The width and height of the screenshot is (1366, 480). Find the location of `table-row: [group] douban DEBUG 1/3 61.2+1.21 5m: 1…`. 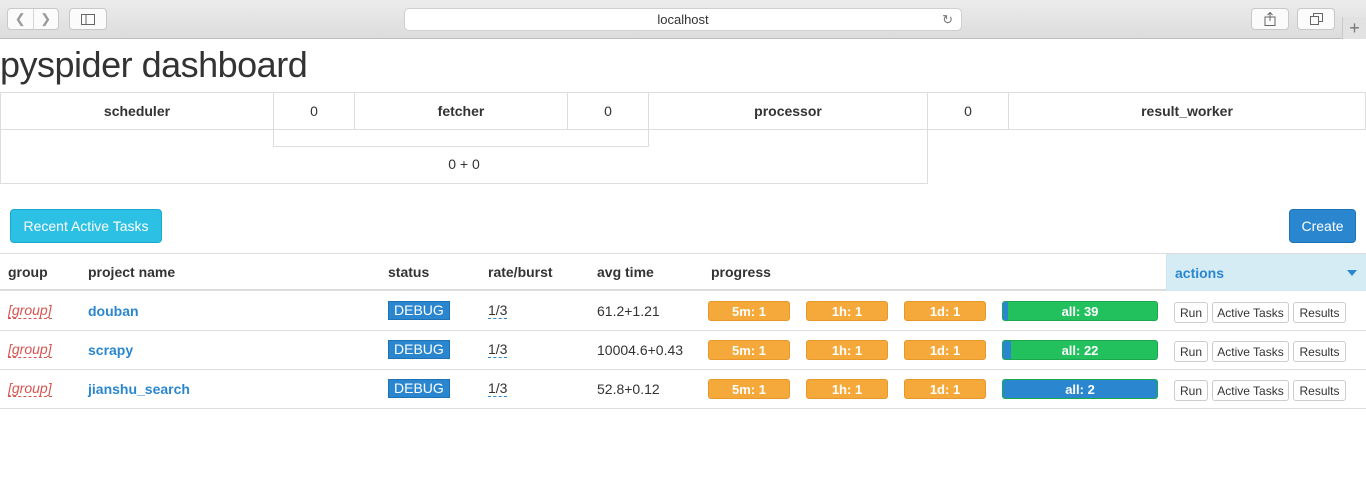

table-row: [group] douban DEBUG 1/3 61.2+1.21 5m: 1… is located at coordinates (683, 311).